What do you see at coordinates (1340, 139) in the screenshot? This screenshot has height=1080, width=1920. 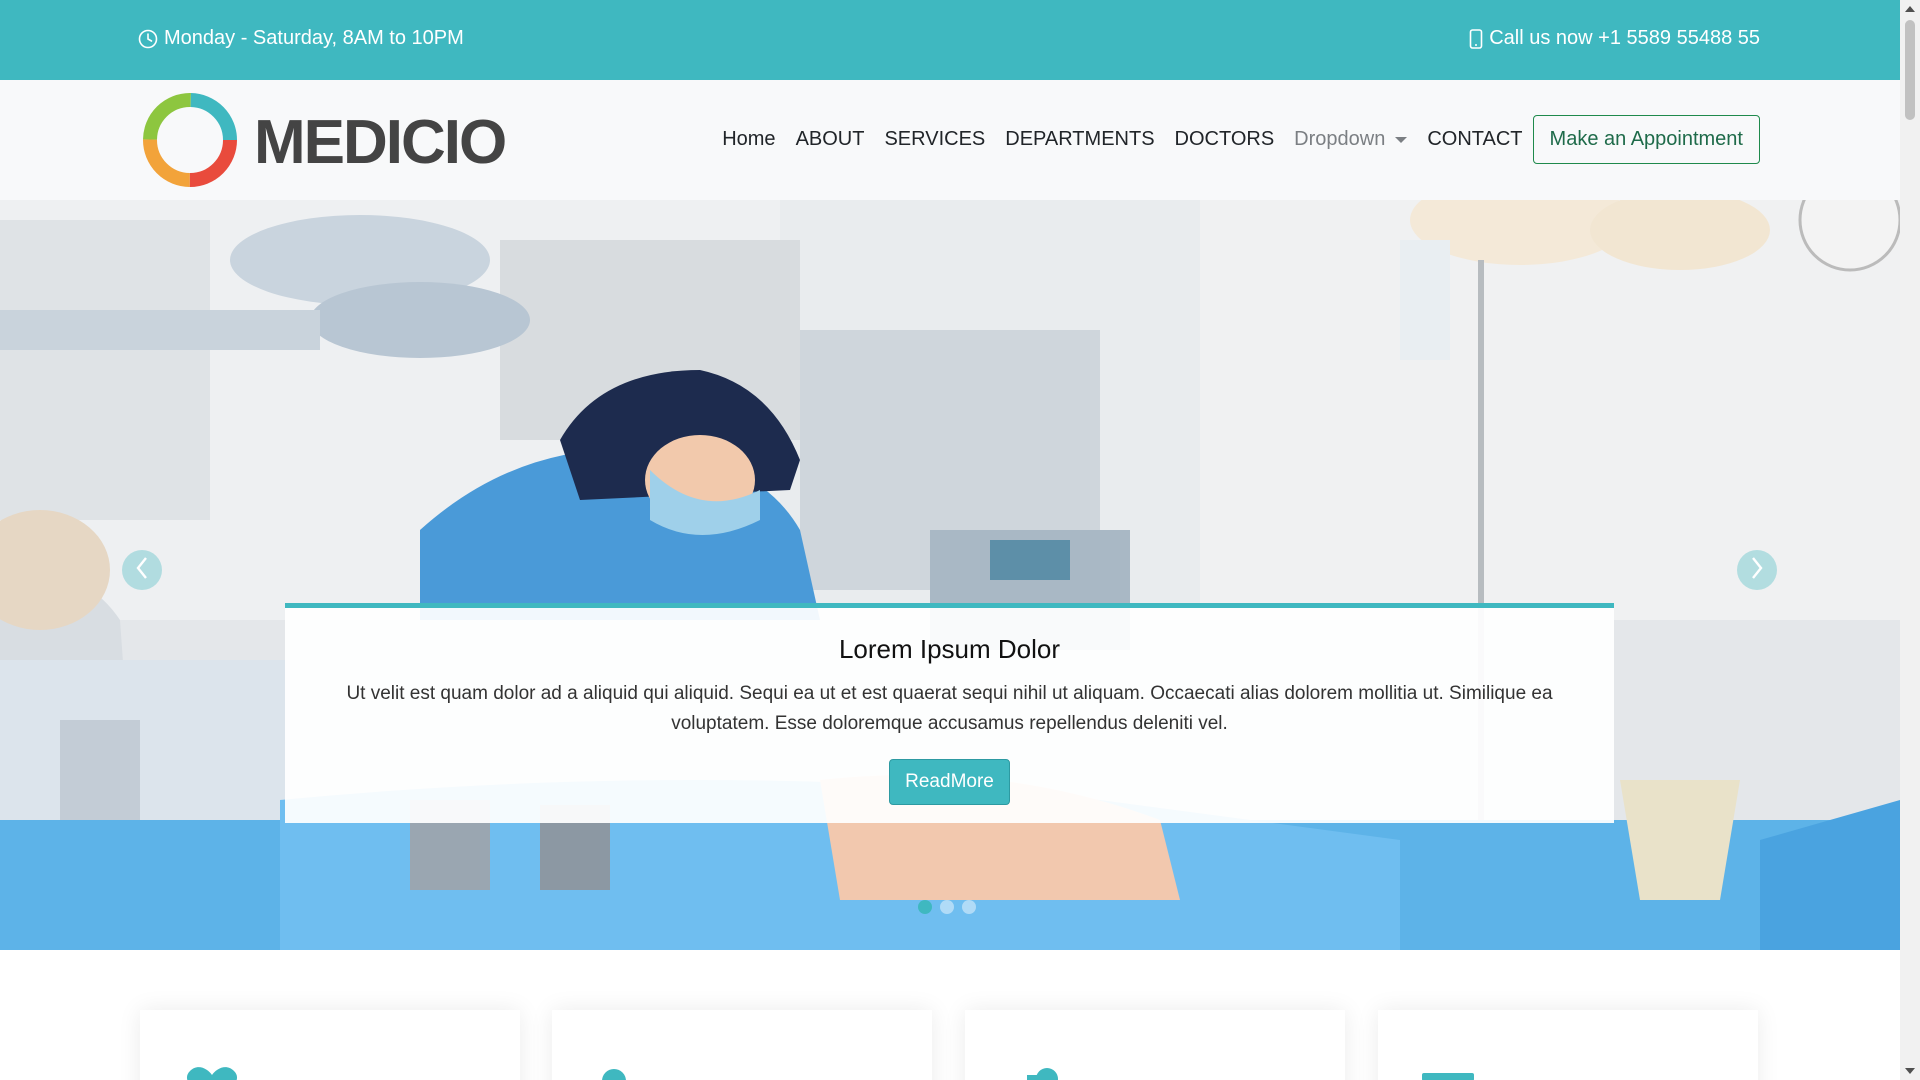 I see `nav-dropdown-label: Dropdown` at bounding box center [1340, 139].